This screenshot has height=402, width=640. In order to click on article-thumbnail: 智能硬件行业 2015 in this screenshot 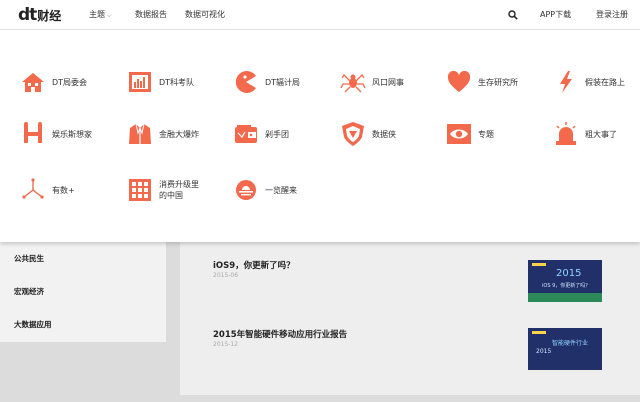, I will do `click(565, 349)`.